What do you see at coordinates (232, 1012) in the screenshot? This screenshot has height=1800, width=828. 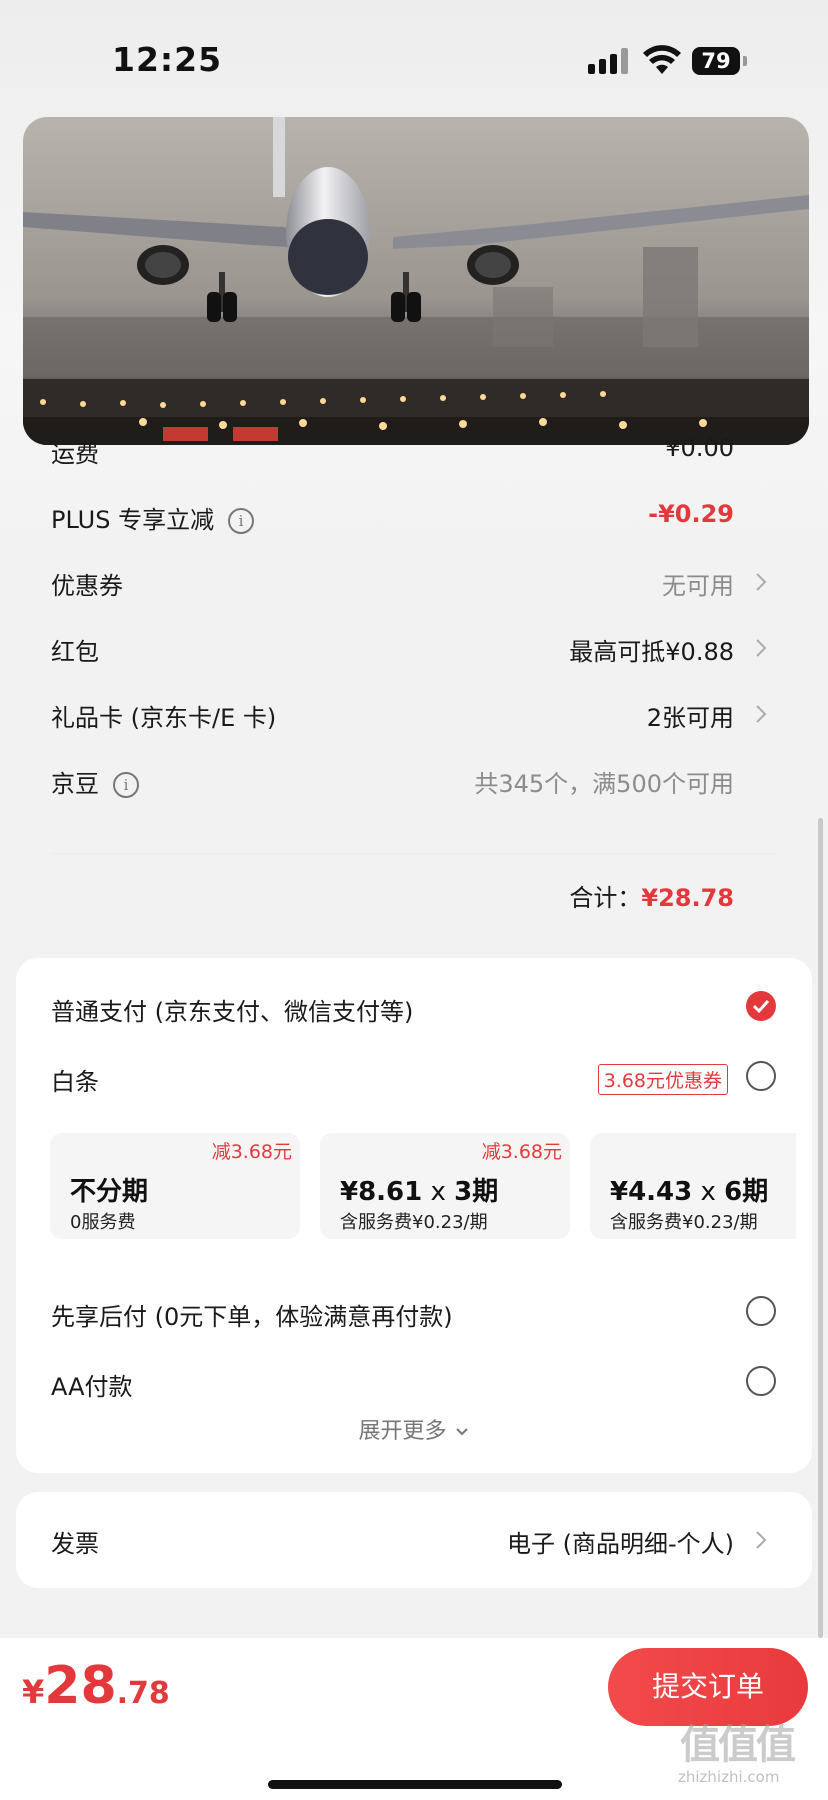 I see `payment-normal-label: 普通支付 (京东支付、微信支付等)` at bounding box center [232, 1012].